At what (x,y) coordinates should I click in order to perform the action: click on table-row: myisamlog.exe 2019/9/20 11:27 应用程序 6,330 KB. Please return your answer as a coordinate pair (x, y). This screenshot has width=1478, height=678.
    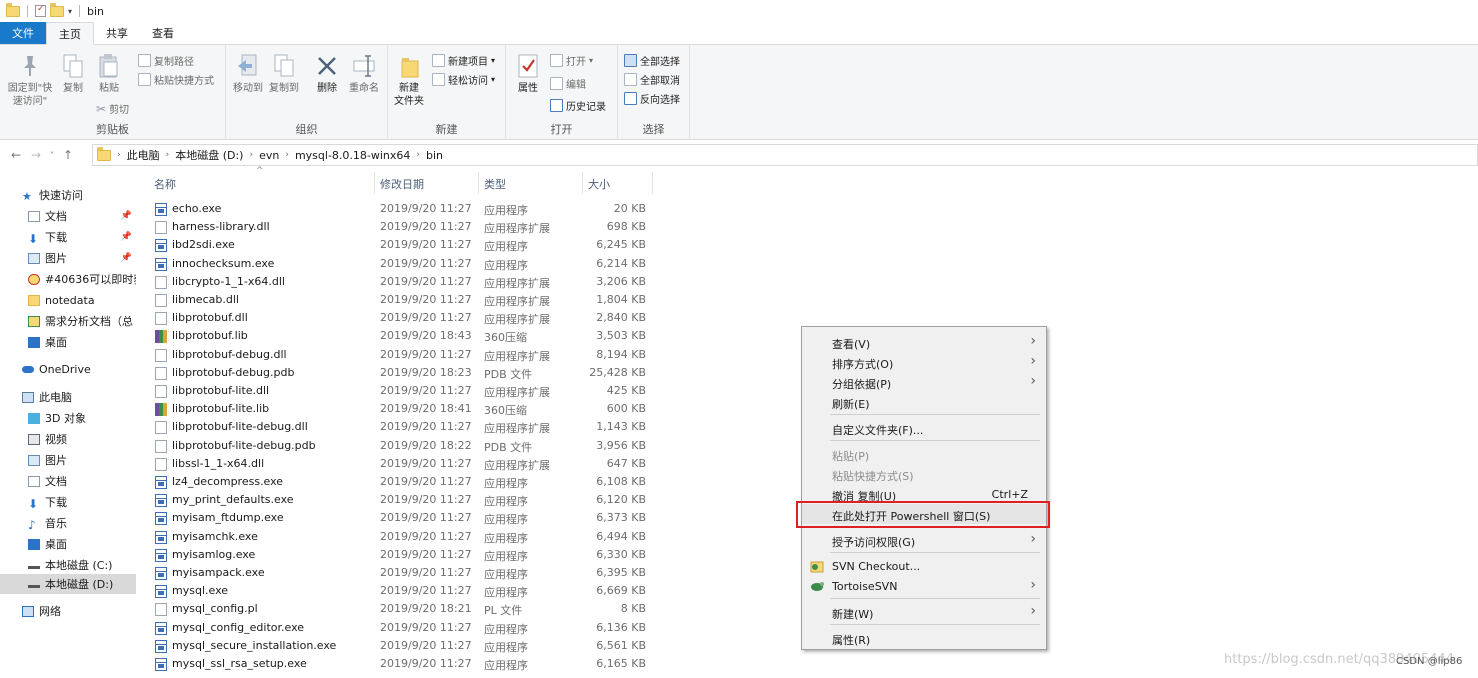
    Looking at the image, I should click on (403, 555).